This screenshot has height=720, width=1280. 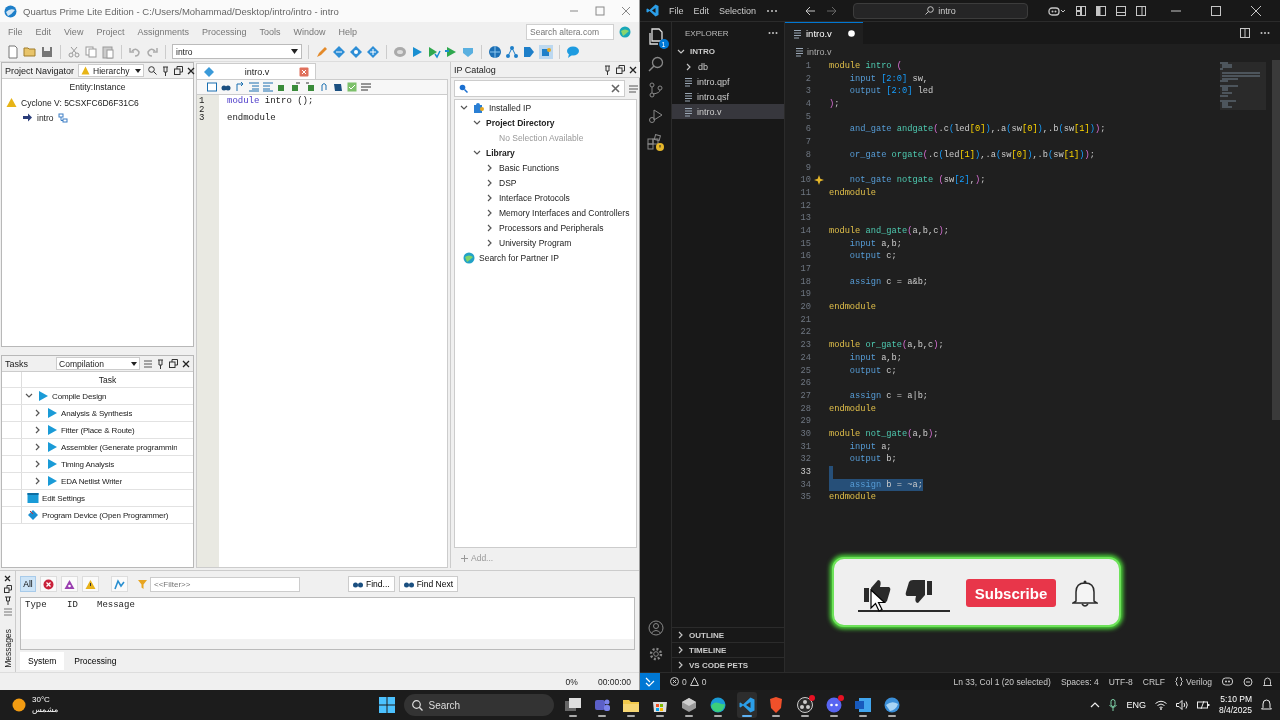 I want to click on tab: Processing, so click(x=95, y=661).